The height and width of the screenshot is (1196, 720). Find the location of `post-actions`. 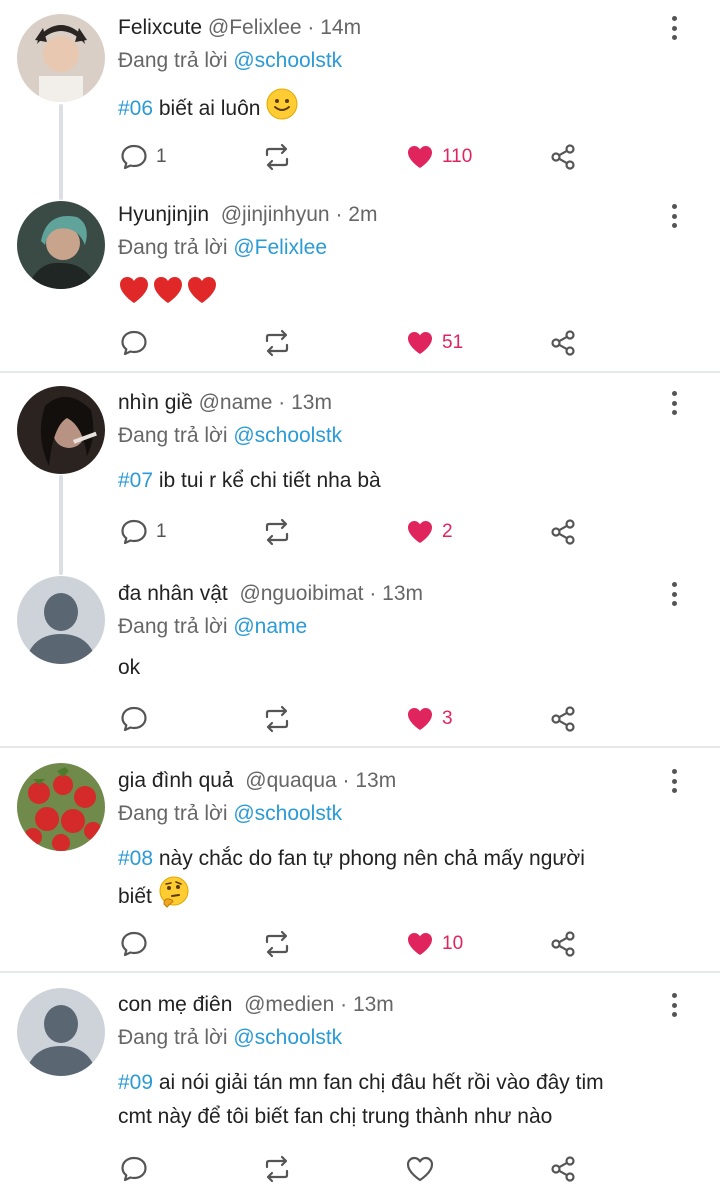

post-actions is located at coordinates (360, 1169).